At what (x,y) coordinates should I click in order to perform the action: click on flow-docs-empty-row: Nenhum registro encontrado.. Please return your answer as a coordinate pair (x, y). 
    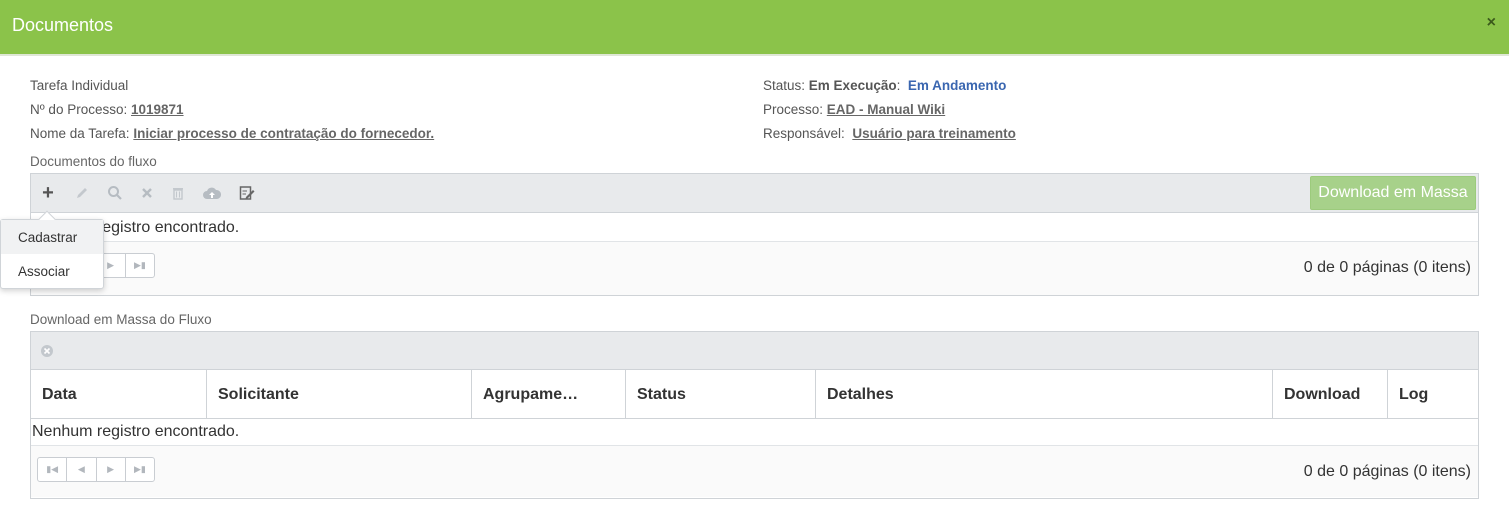
    Looking at the image, I should click on (754, 227).